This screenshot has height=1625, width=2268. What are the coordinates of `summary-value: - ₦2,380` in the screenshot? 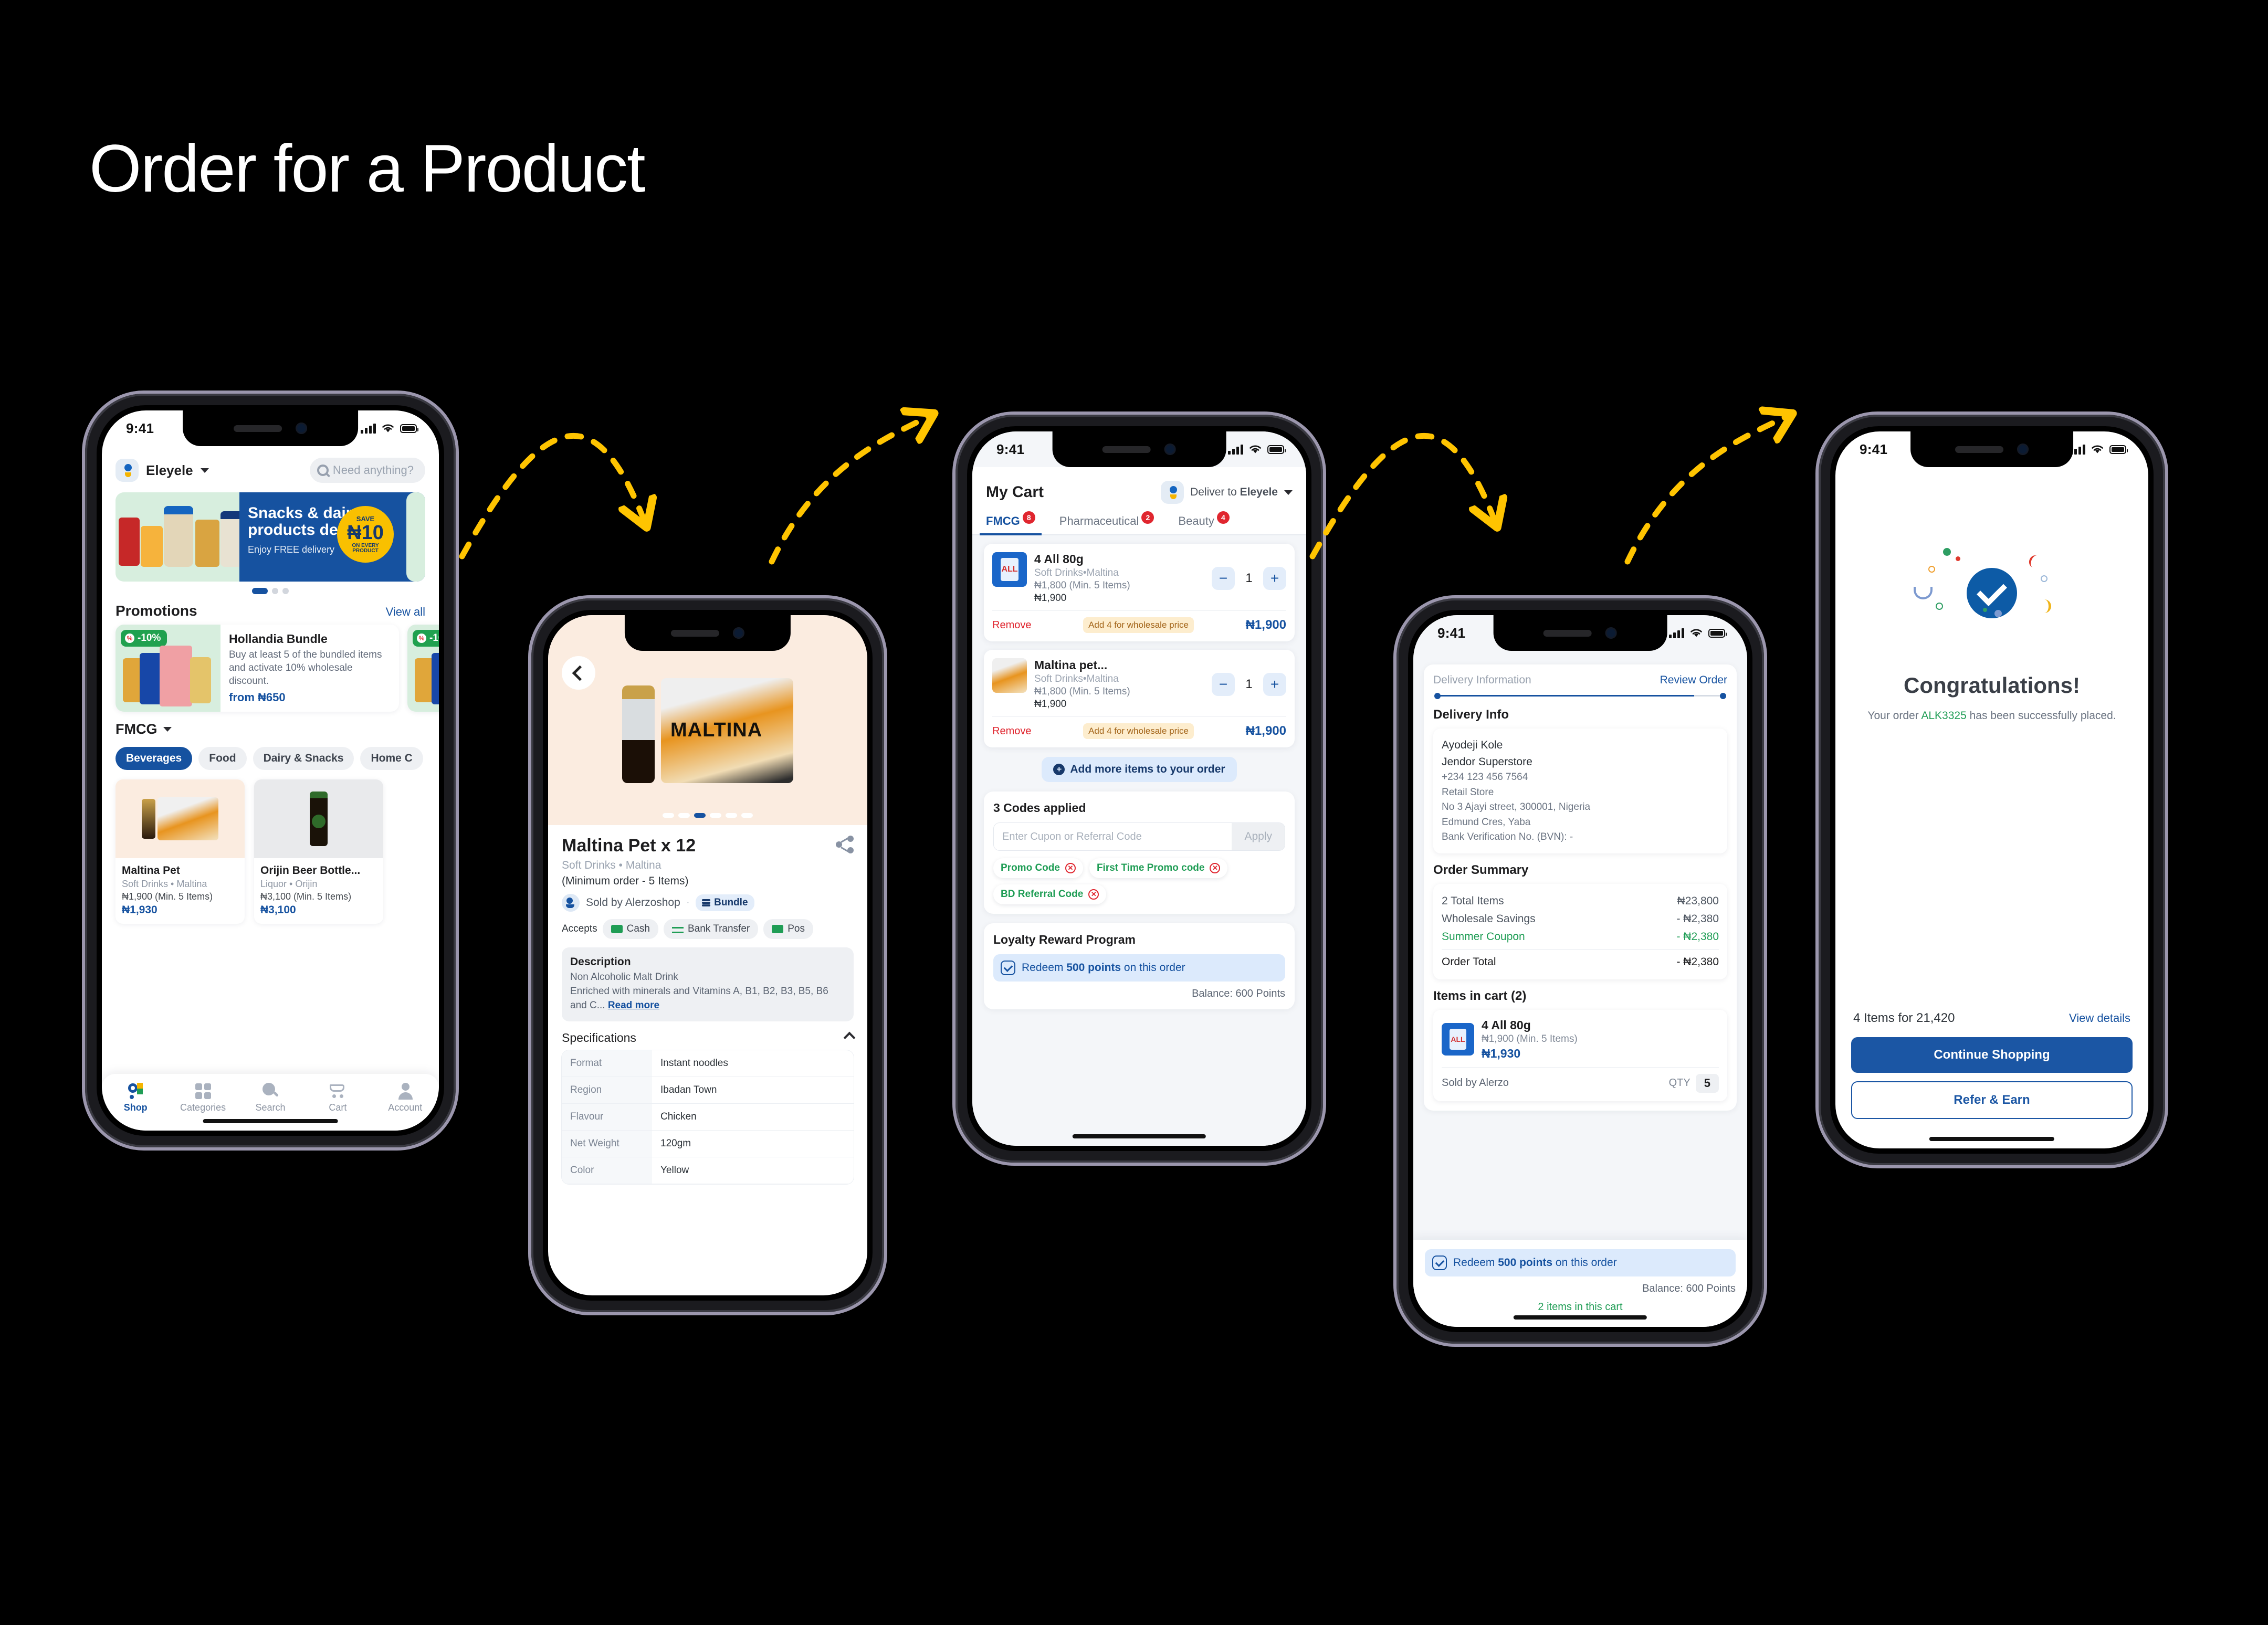 It's located at (1697, 961).